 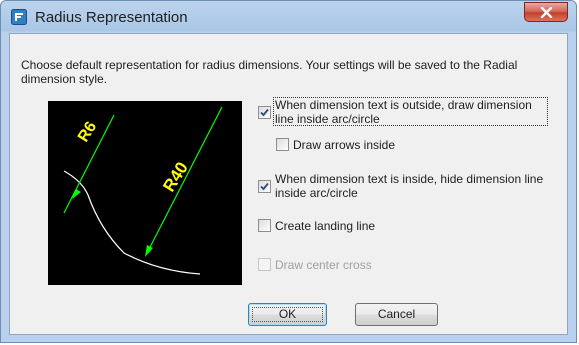 I want to click on close-icon, so click(x=546, y=12).